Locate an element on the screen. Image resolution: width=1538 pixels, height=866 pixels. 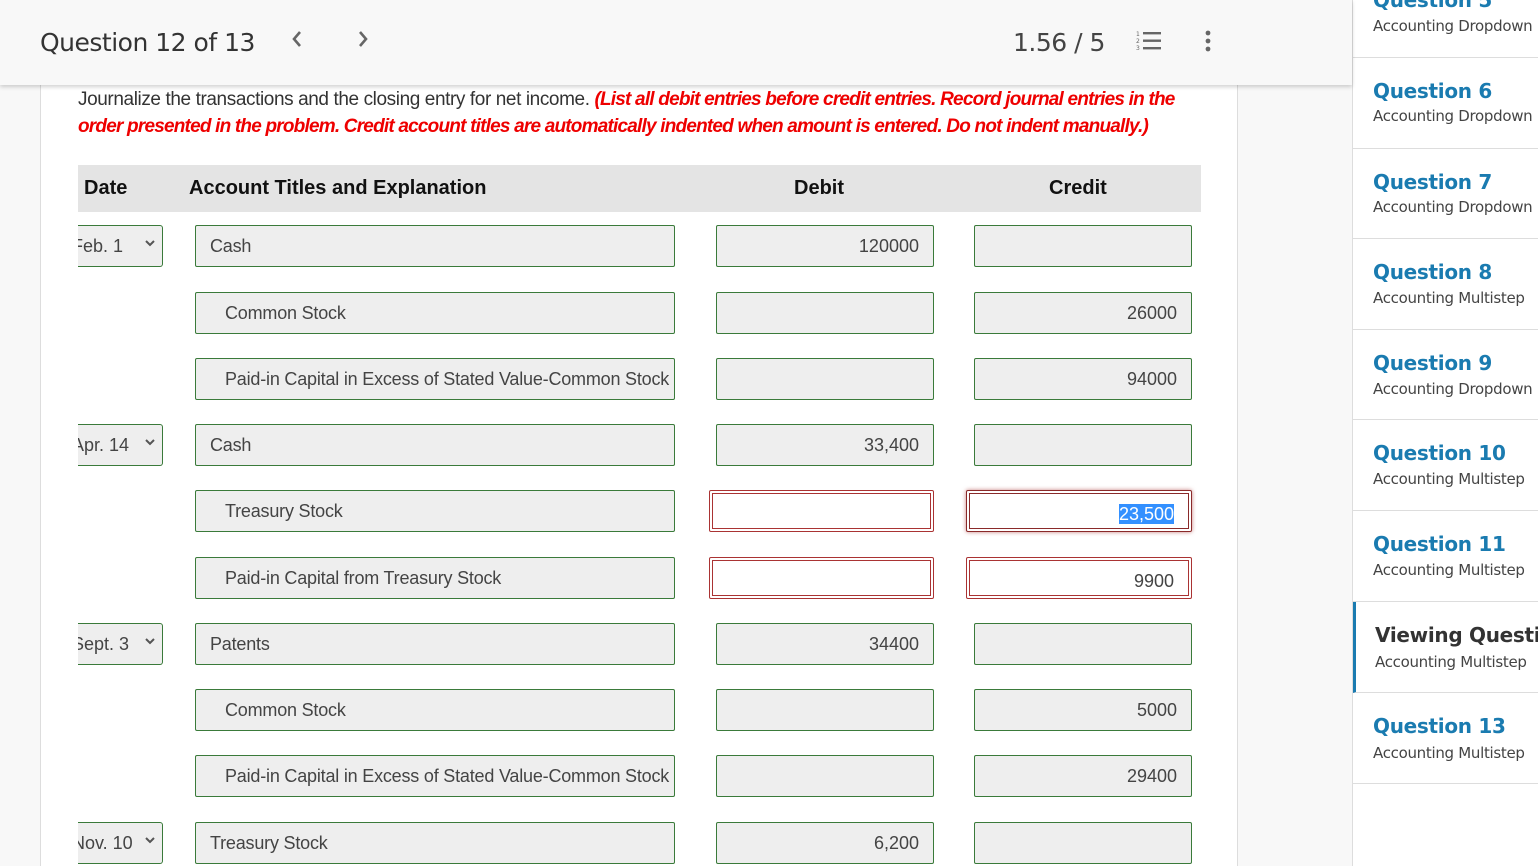
sidebar-item-question: Question 7 Accounting Dropdown is located at coordinates (1445, 194).